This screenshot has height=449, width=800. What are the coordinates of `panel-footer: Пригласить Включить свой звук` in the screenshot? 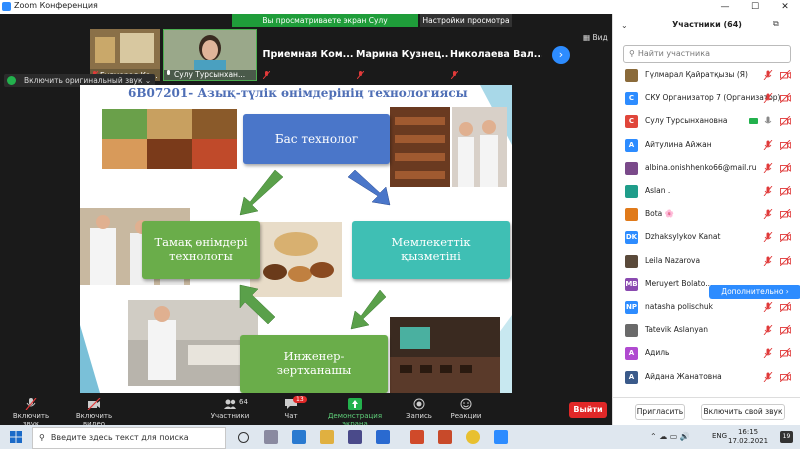 It's located at (706, 411).